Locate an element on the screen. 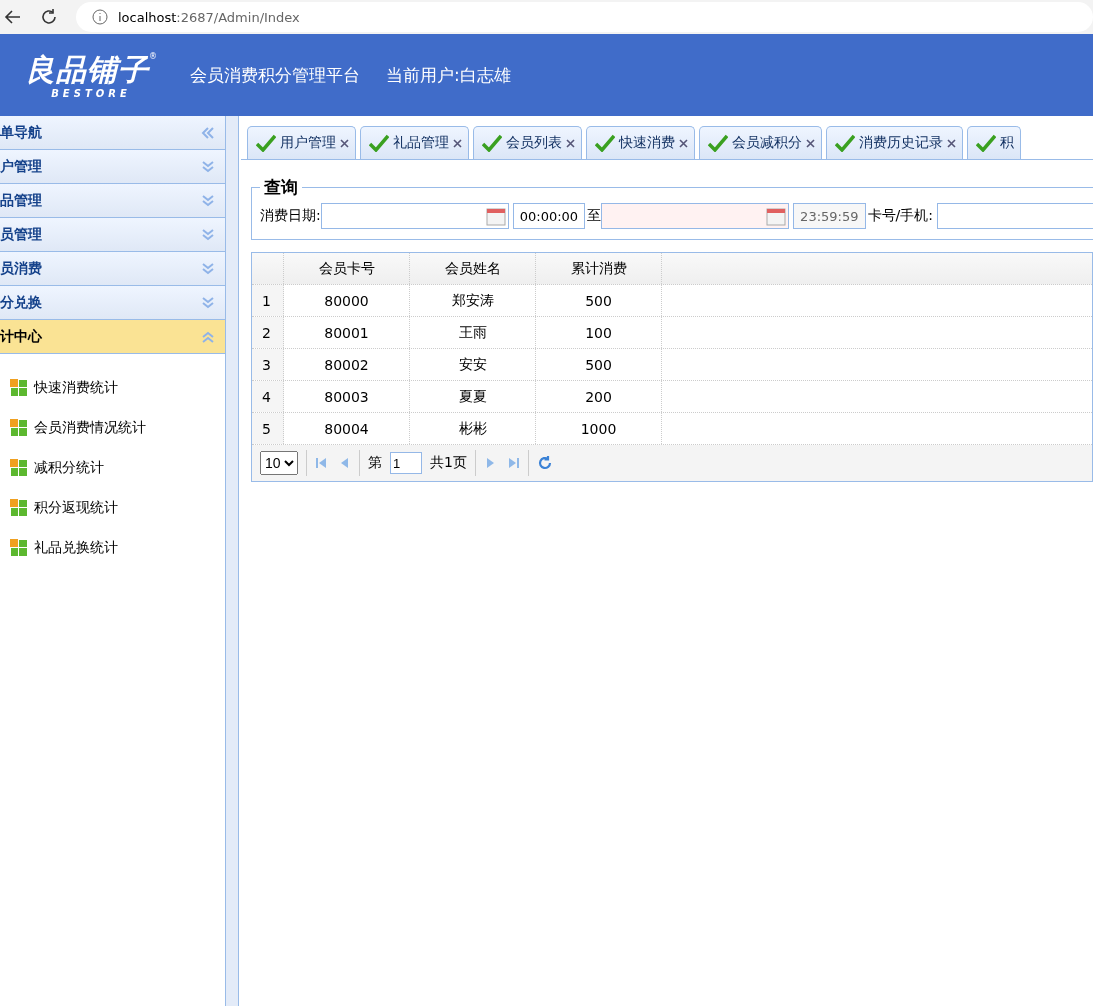 The width and height of the screenshot is (1093, 1006). card-field is located at coordinates (1014, 216).